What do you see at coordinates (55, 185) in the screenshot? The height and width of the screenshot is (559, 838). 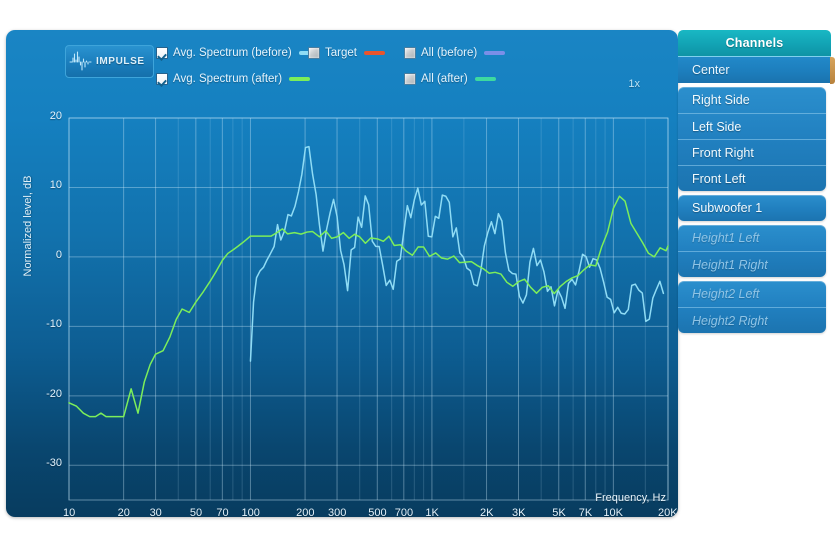 I see `y-tick-label: 10` at bounding box center [55, 185].